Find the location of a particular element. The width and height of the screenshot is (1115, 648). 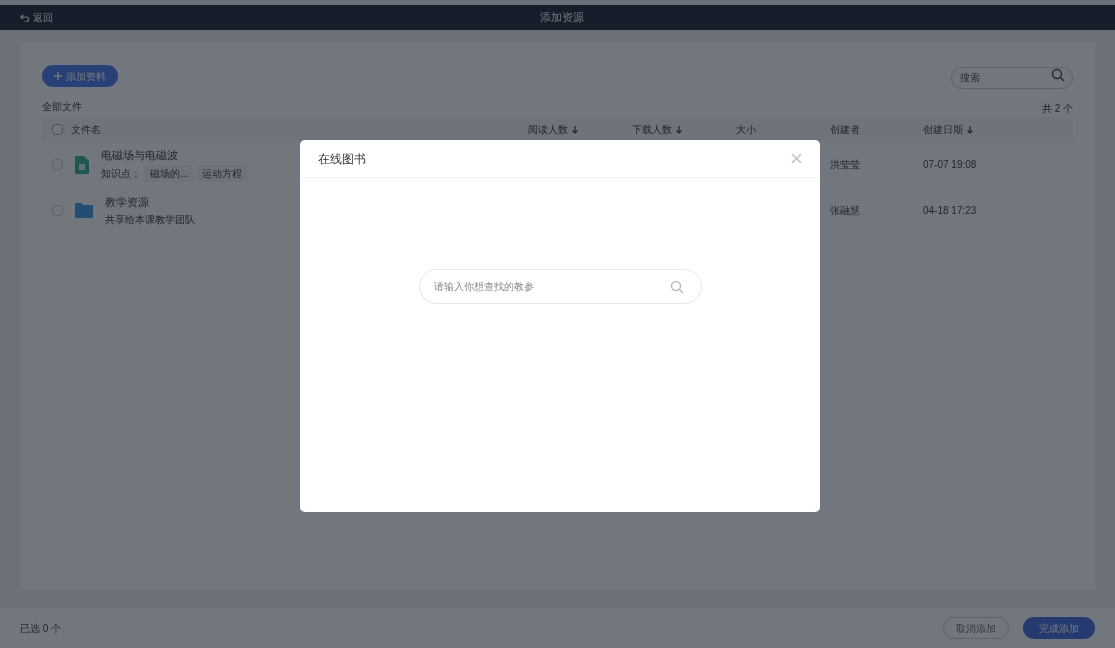

column-header: 大小 is located at coordinates (746, 130).